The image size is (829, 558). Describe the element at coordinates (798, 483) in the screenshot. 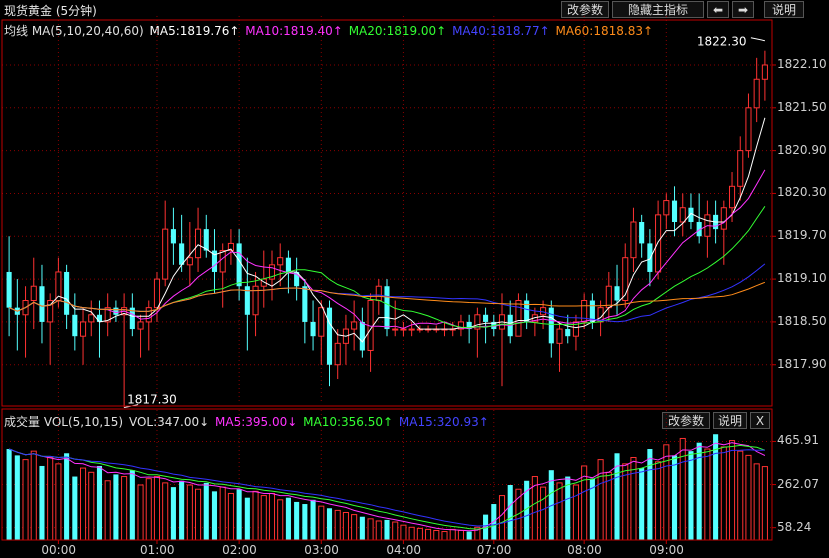

I see `volume-tick-label: 262.07` at that location.